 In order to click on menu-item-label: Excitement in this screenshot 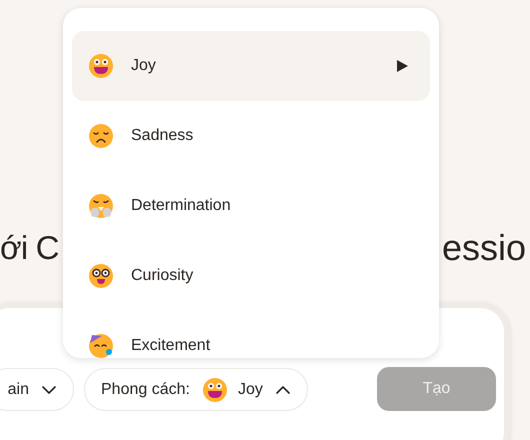, I will do `click(171, 346)`.